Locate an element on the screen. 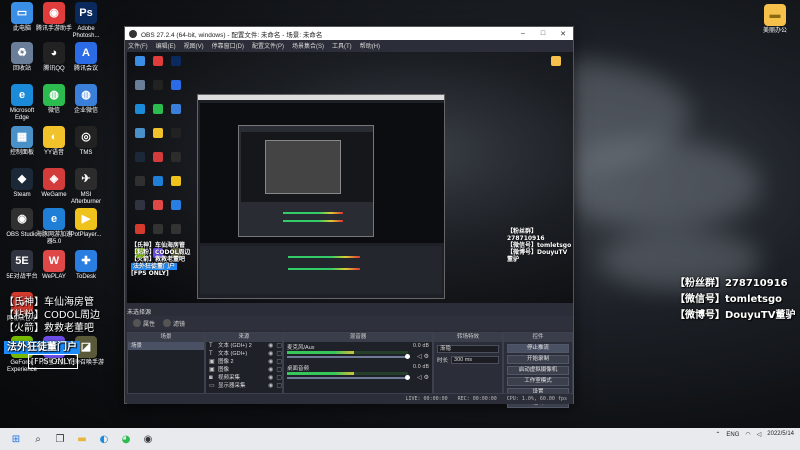 This screenshot has height=450, width=800. nested-meter is located at coordinates (313, 221).